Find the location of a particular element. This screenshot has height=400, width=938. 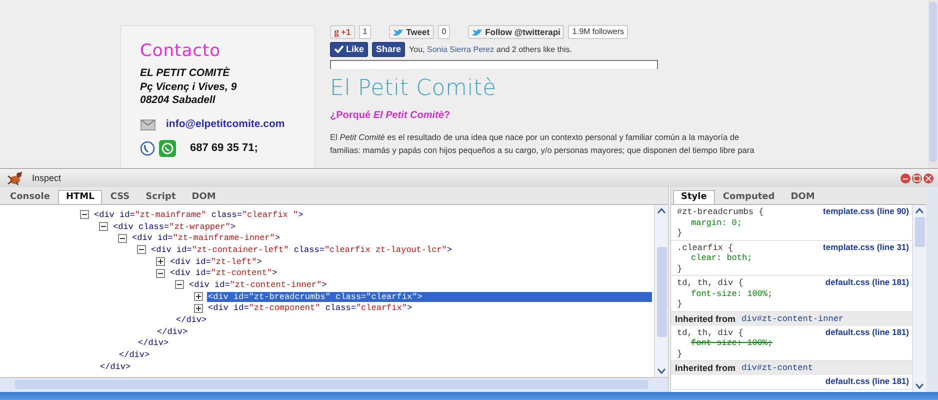

code-scrollbar is located at coordinates (661, 291).